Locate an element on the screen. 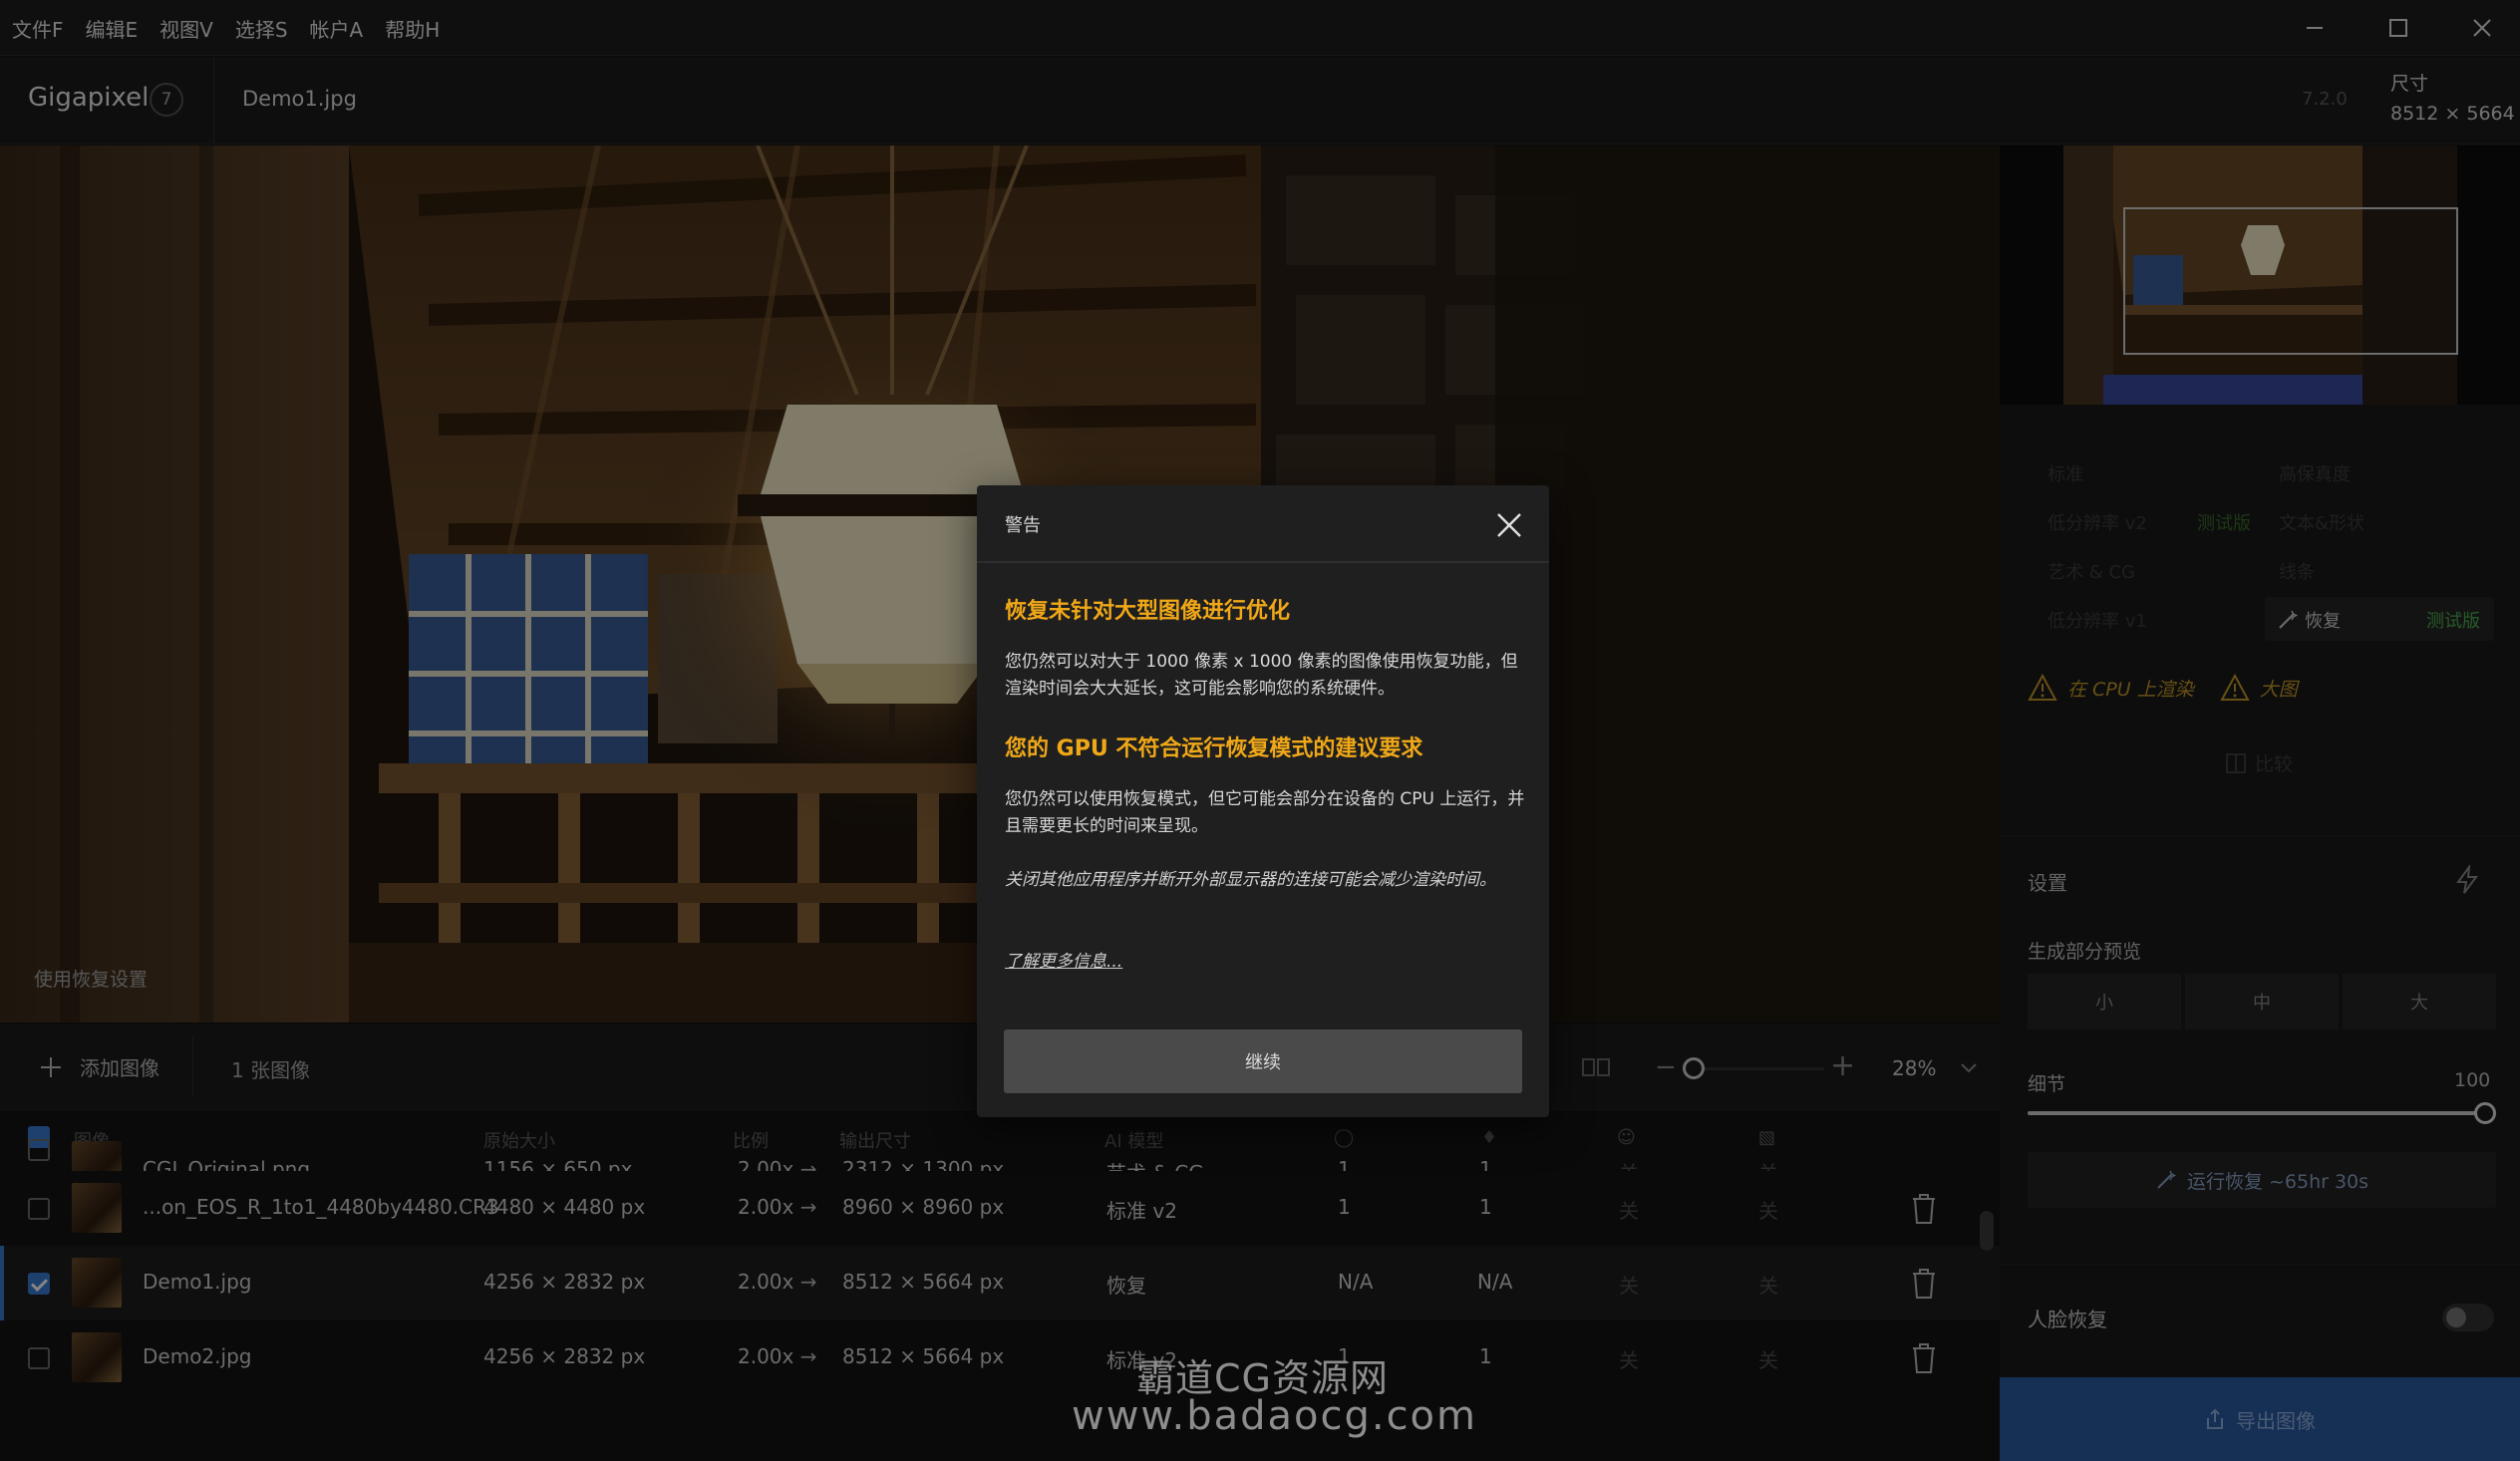  dialog-heading-large-image: 恢复未针对大型图像进行优化 is located at coordinates (1148, 611).